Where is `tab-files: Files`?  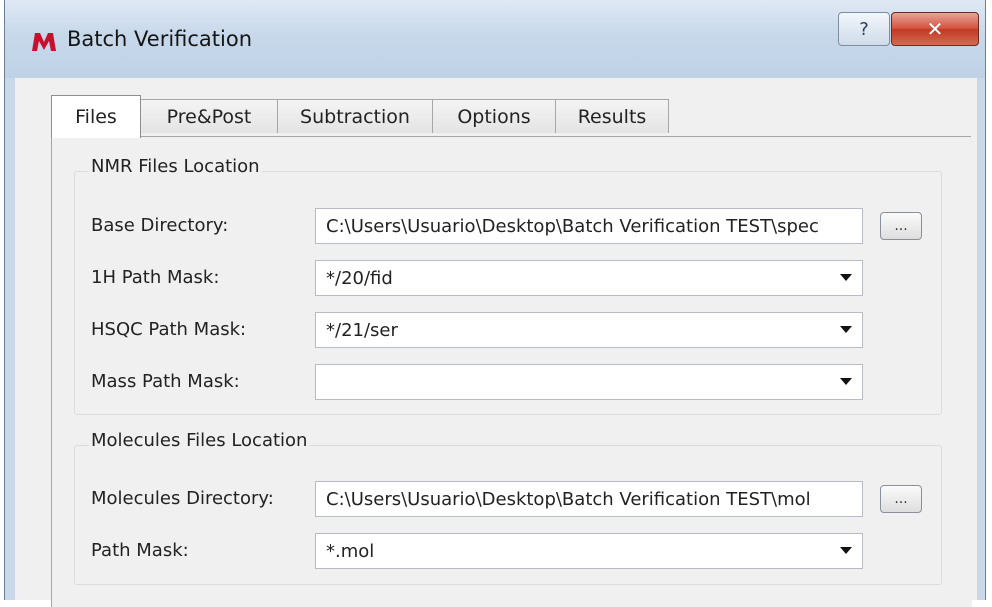 tab-files: Files is located at coordinates (96, 116).